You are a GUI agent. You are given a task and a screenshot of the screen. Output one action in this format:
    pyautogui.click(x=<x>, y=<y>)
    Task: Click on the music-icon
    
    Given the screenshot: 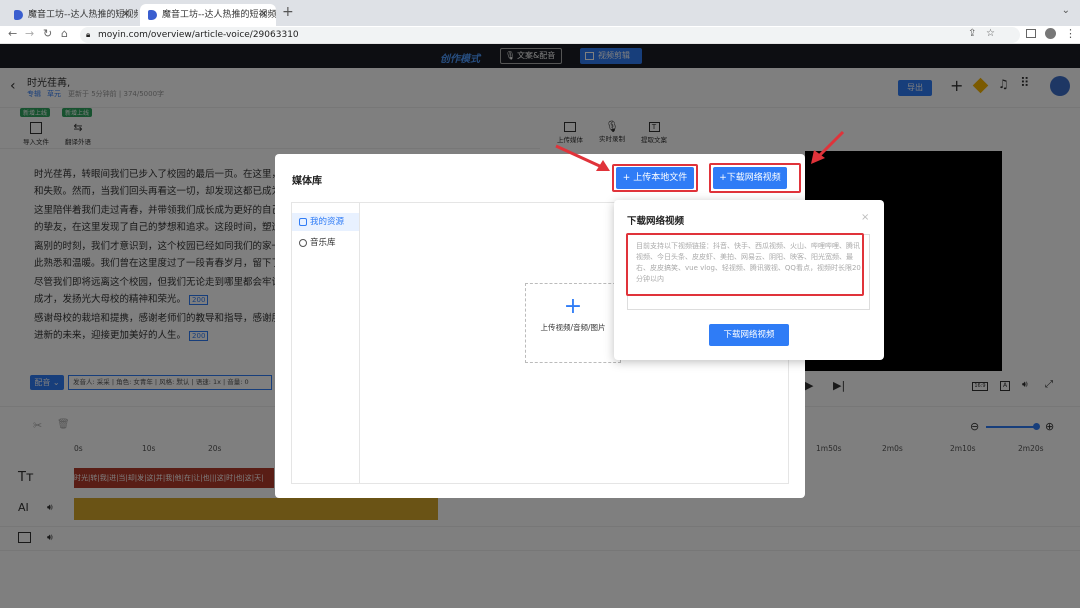 What is the action you would take?
    pyautogui.click(x=303, y=243)
    